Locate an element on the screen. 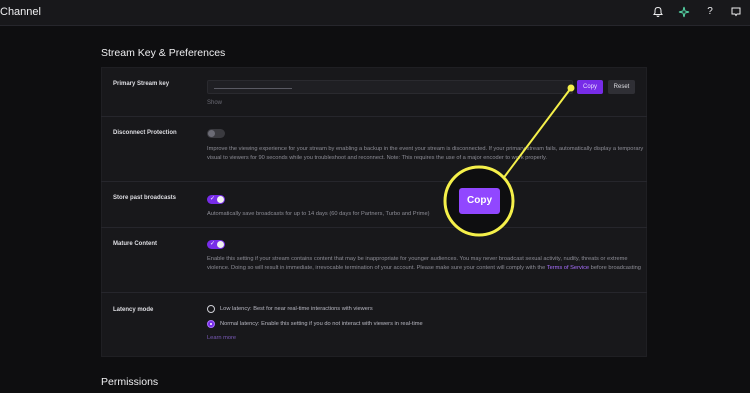 Image resolution: width=750 pixels, height=393 pixels. inbox-icon is located at coordinates (736, 12).